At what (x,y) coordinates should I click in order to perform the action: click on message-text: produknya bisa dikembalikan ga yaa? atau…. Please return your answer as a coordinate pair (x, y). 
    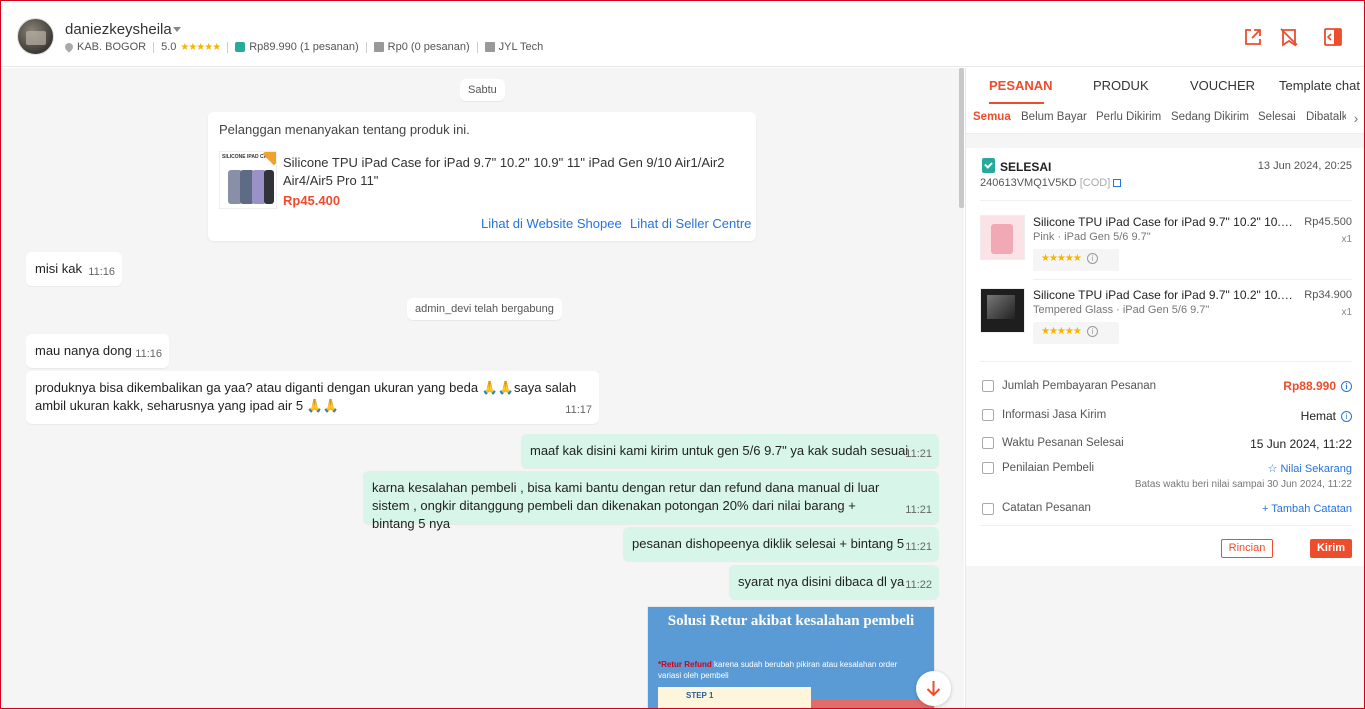
    Looking at the image, I should click on (306, 396).